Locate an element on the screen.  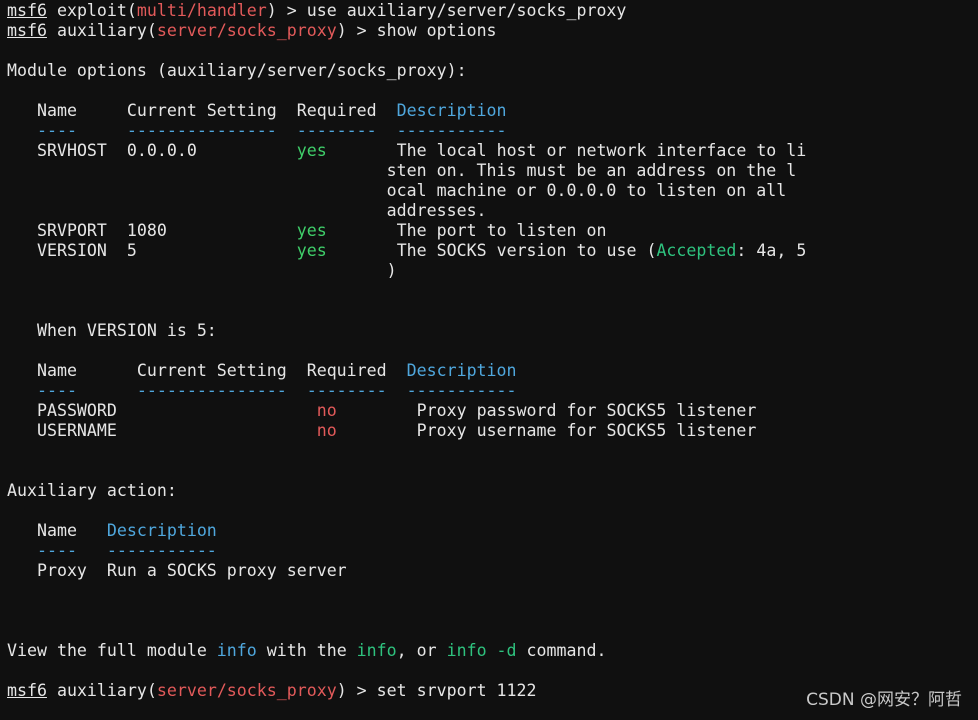
info-command: info is located at coordinates (376, 650).